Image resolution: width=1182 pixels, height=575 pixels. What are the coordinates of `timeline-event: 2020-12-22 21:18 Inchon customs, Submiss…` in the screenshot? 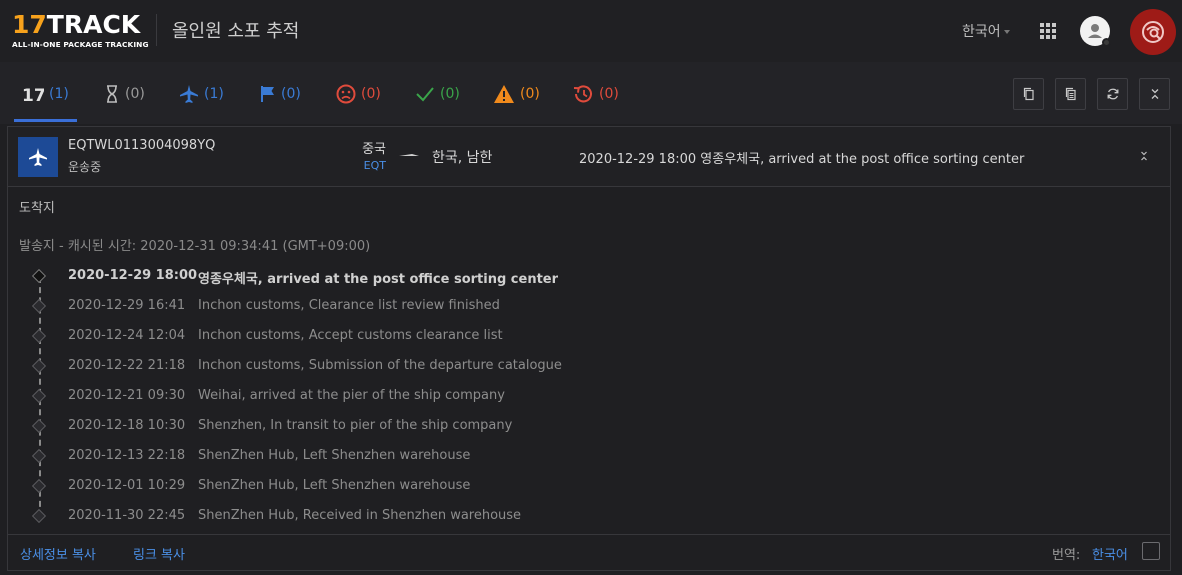 It's located at (308, 367).